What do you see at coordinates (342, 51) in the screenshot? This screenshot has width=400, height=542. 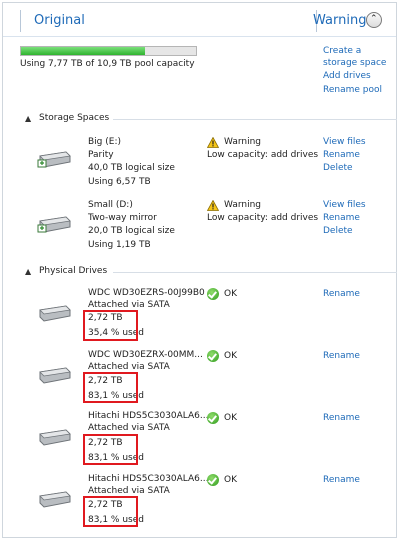 I see `create-storage-space-link: Create a` at bounding box center [342, 51].